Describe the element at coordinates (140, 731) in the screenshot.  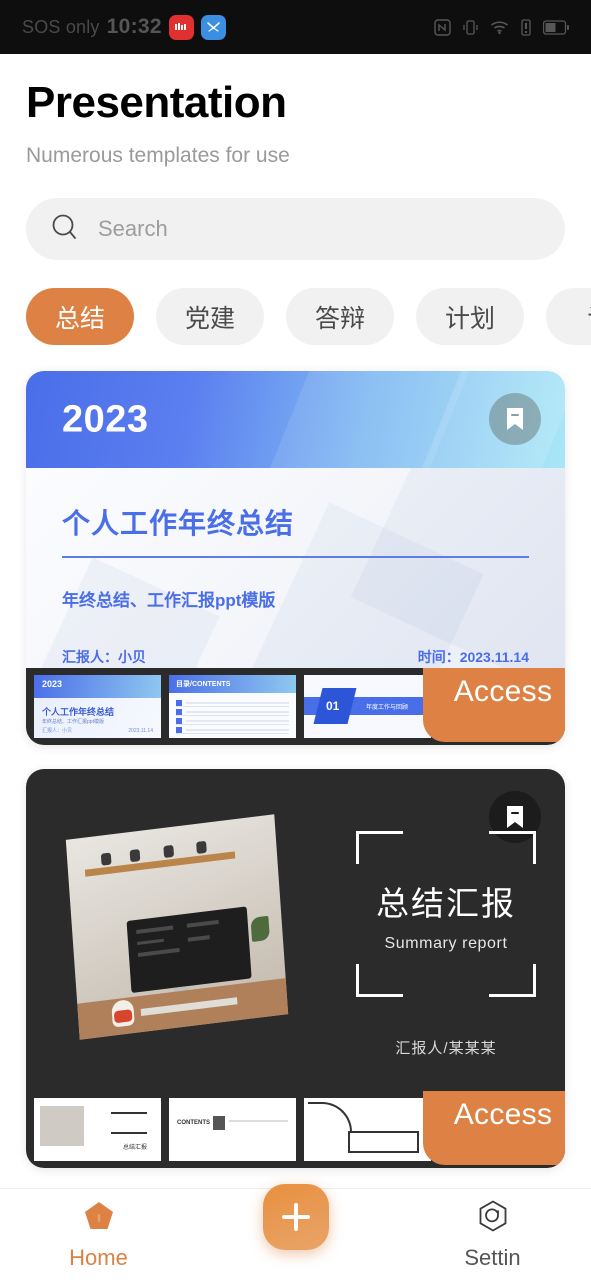
I see `thumb-footer-right: 2023.11.14` at that location.